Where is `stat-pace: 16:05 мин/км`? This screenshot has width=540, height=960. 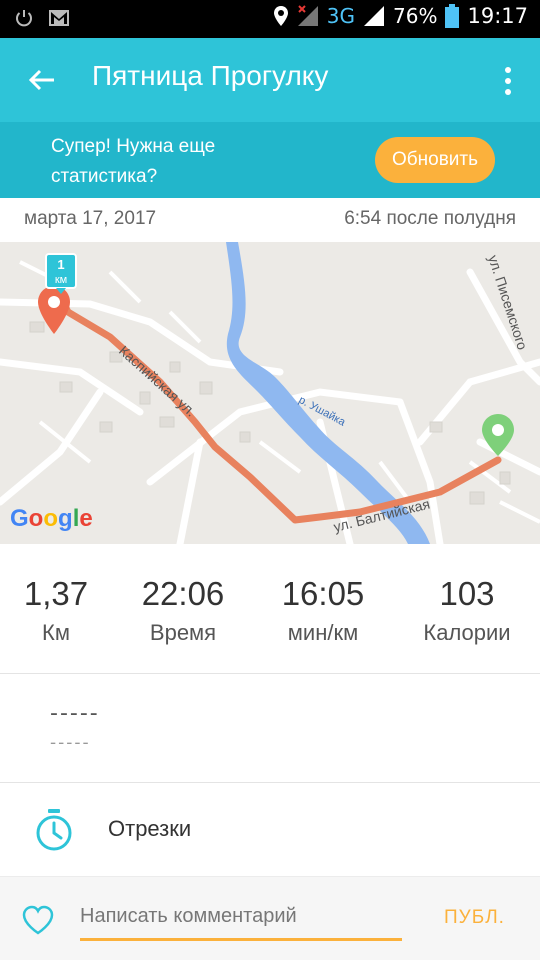 stat-pace: 16:05 мин/км is located at coordinates (323, 610).